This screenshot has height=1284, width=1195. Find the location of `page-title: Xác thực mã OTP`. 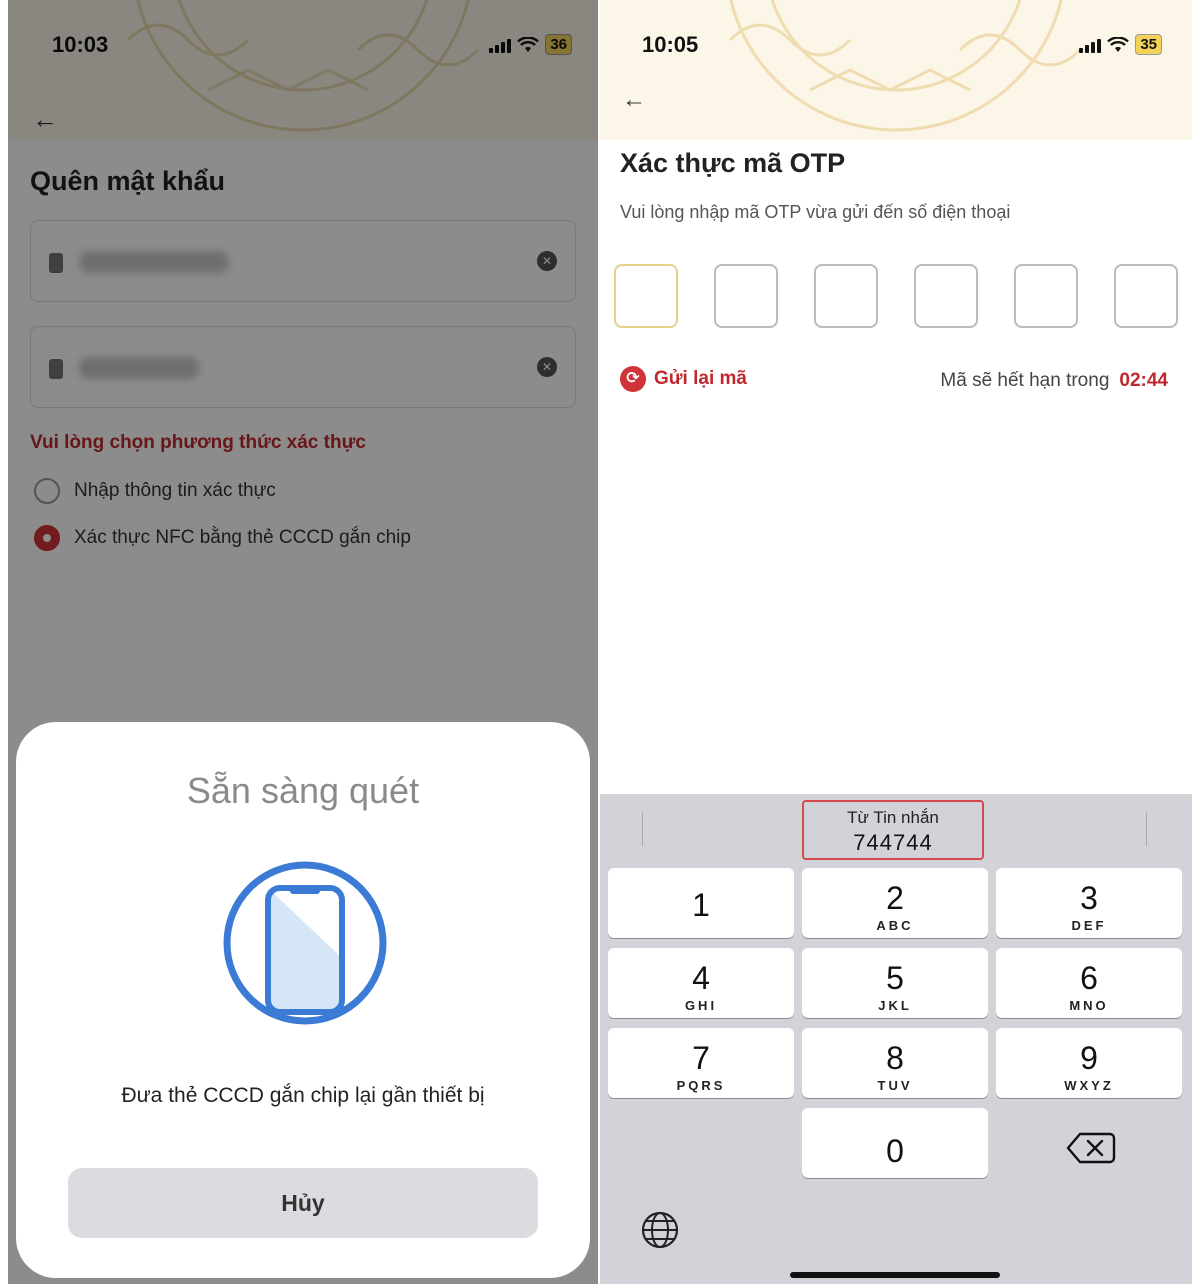

page-title: Xác thực mã OTP is located at coordinates (733, 163).